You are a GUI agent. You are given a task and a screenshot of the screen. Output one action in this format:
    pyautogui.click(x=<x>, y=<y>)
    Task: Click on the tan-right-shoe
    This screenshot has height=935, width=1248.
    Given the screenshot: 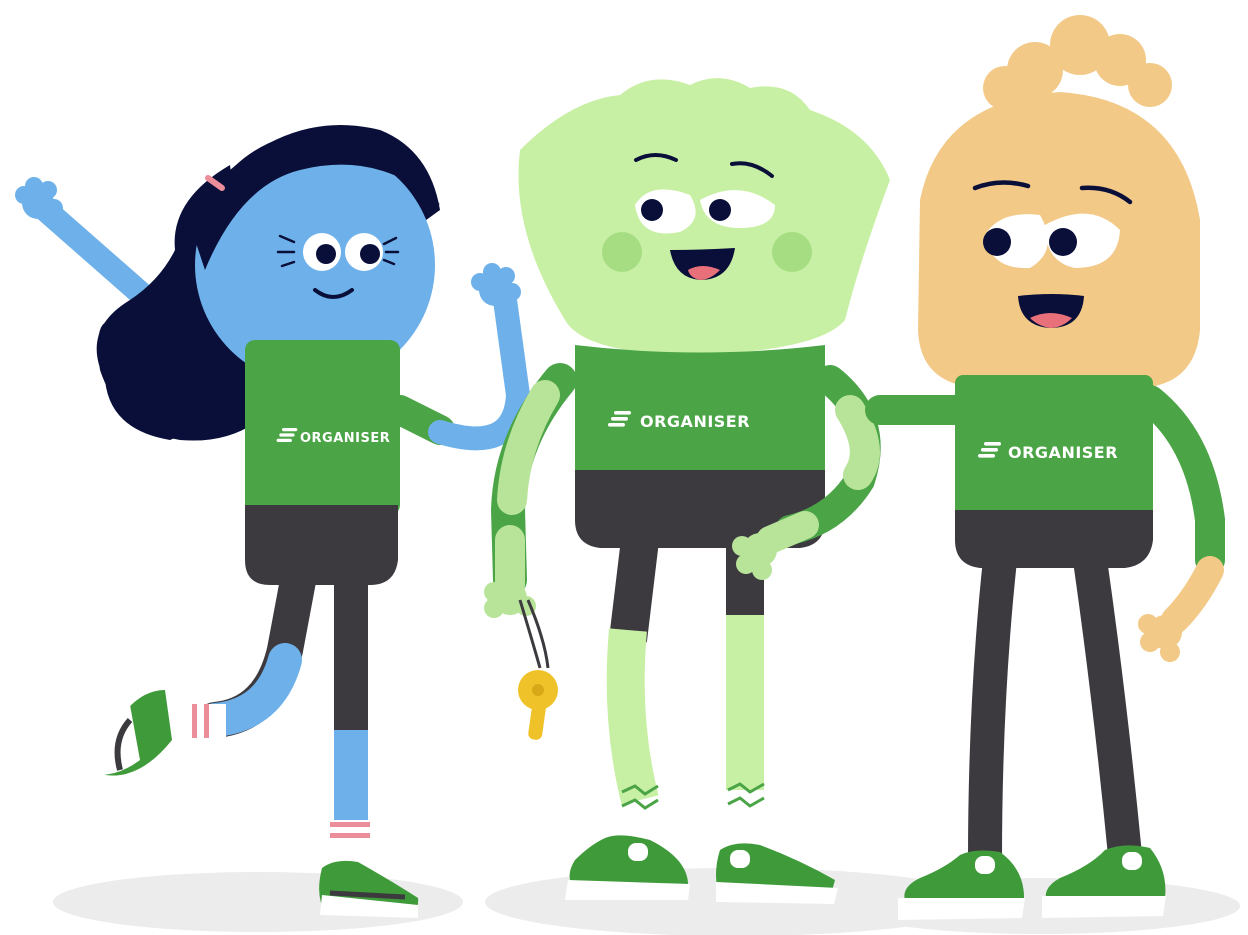 What is the action you would take?
    pyautogui.click(x=1104, y=881)
    